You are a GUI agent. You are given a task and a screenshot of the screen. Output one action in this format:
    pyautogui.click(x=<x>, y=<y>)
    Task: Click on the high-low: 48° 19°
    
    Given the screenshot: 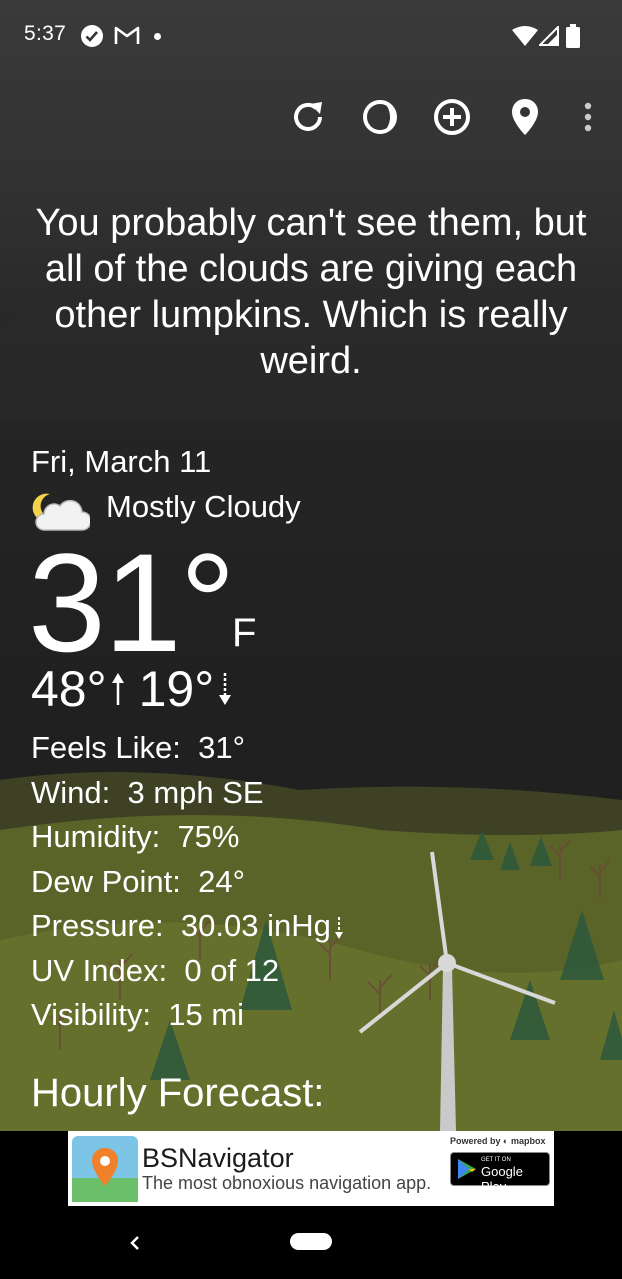 What is the action you would take?
    pyautogui.click(x=138, y=689)
    